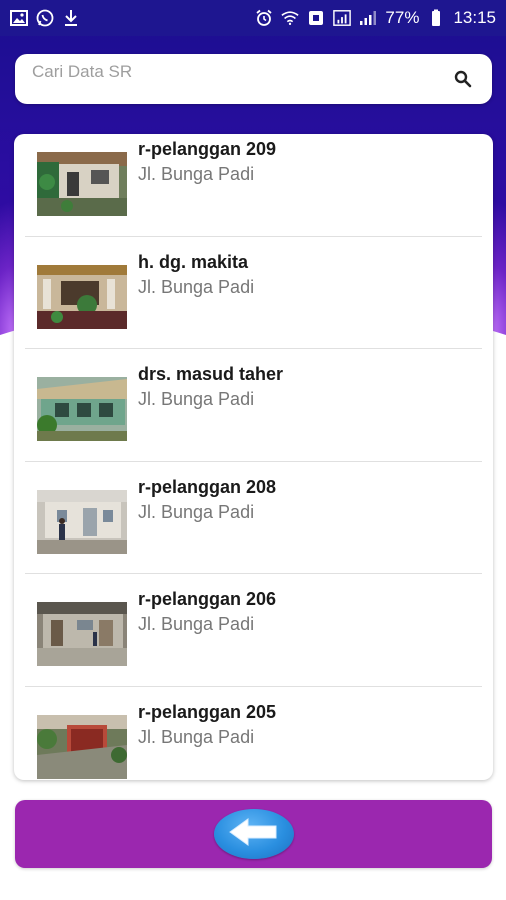  Describe the element at coordinates (474, 17) in the screenshot. I see `clock: 13:15` at that location.